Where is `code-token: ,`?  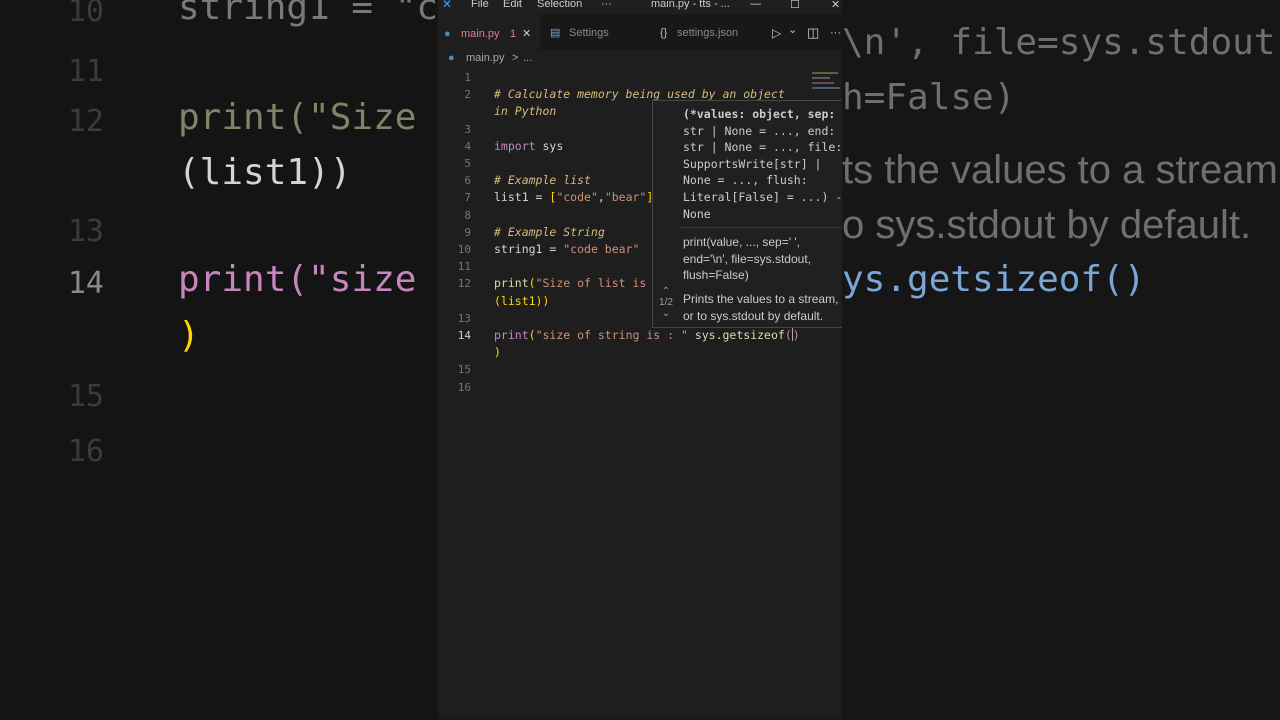
code-token: , is located at coordinates (601, 197).